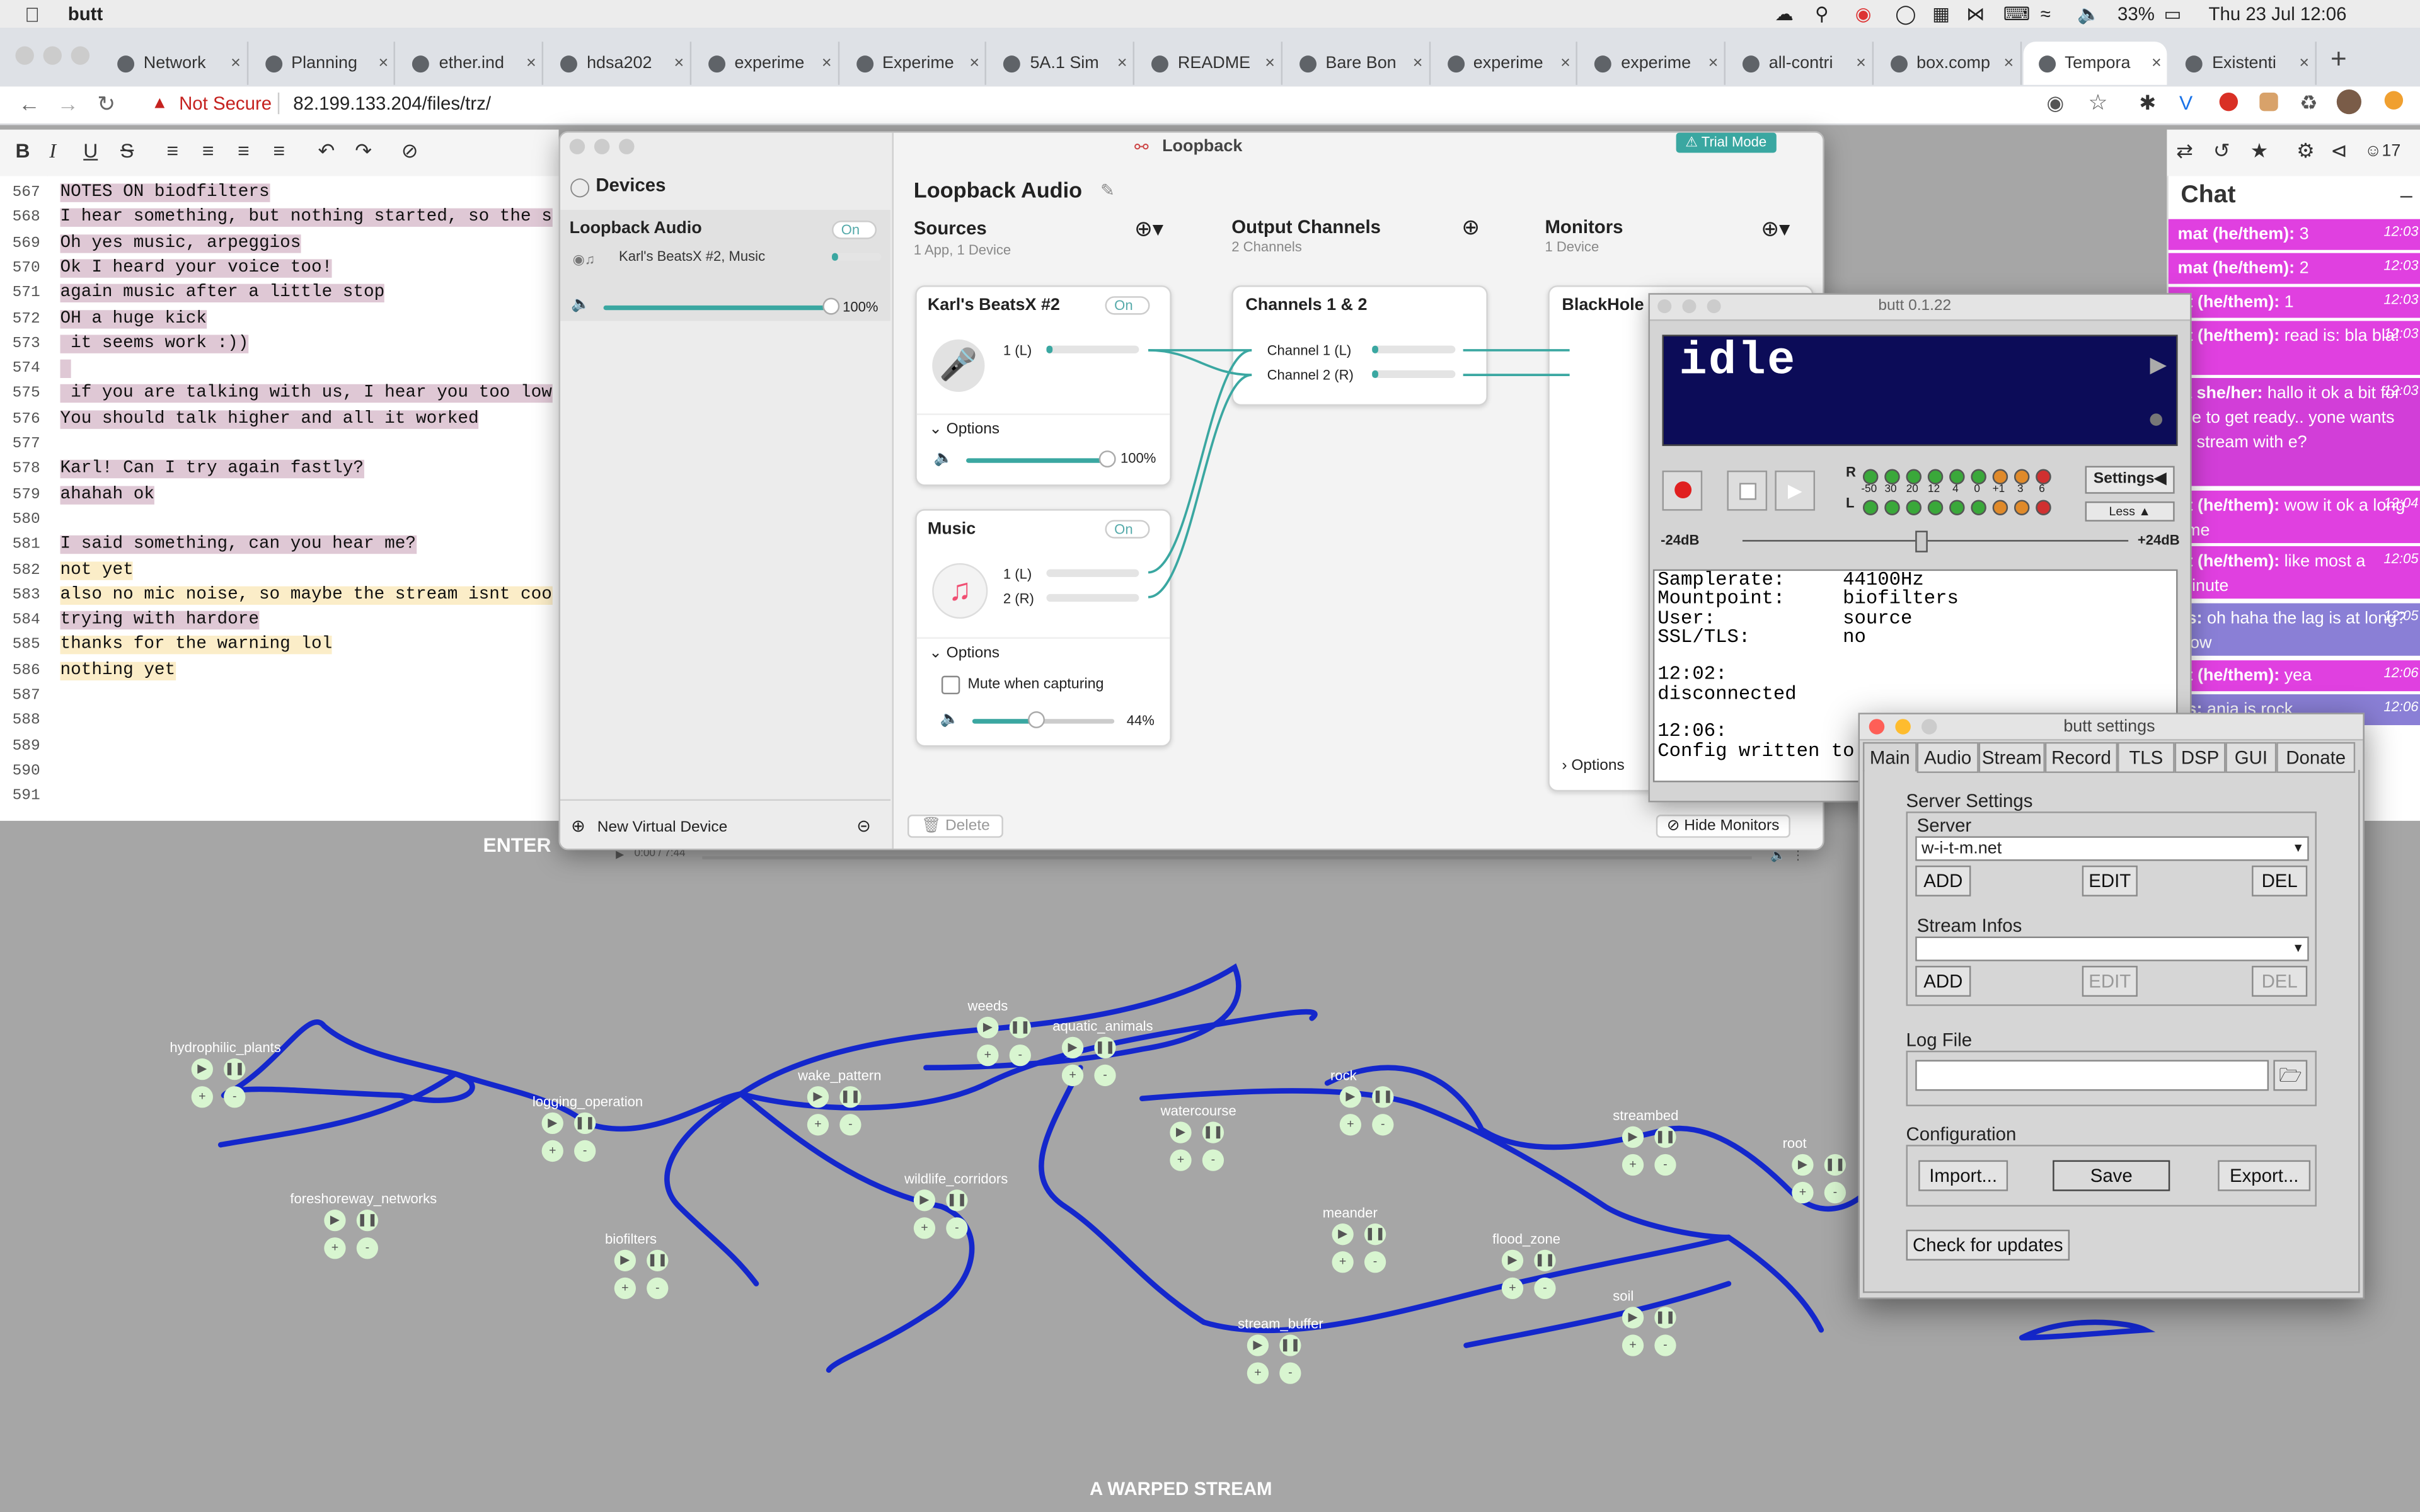  Describe the element at coordinates (85, 14) in the screenshot. I see `app-menu: butt` at that location.